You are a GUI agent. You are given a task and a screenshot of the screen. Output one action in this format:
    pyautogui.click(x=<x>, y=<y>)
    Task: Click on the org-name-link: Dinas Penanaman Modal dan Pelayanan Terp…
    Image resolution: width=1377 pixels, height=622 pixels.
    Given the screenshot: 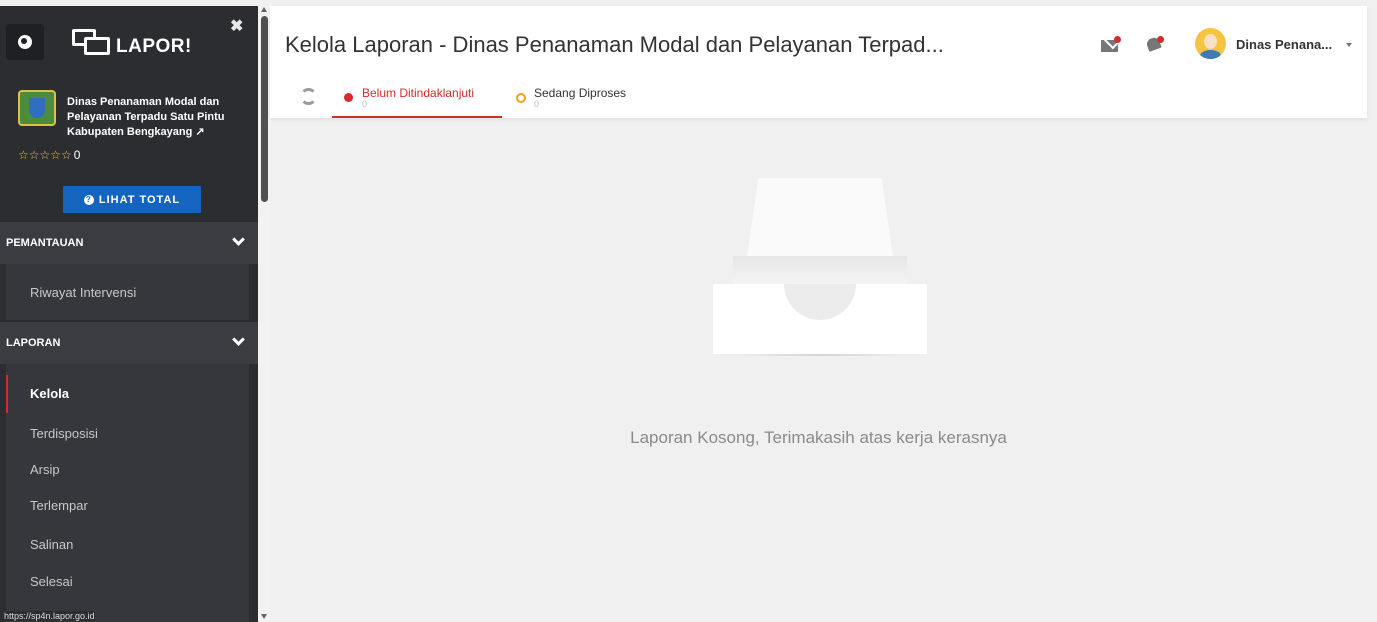 What is the action you would take?
    pyautogui.click(x=157, y=117)
    